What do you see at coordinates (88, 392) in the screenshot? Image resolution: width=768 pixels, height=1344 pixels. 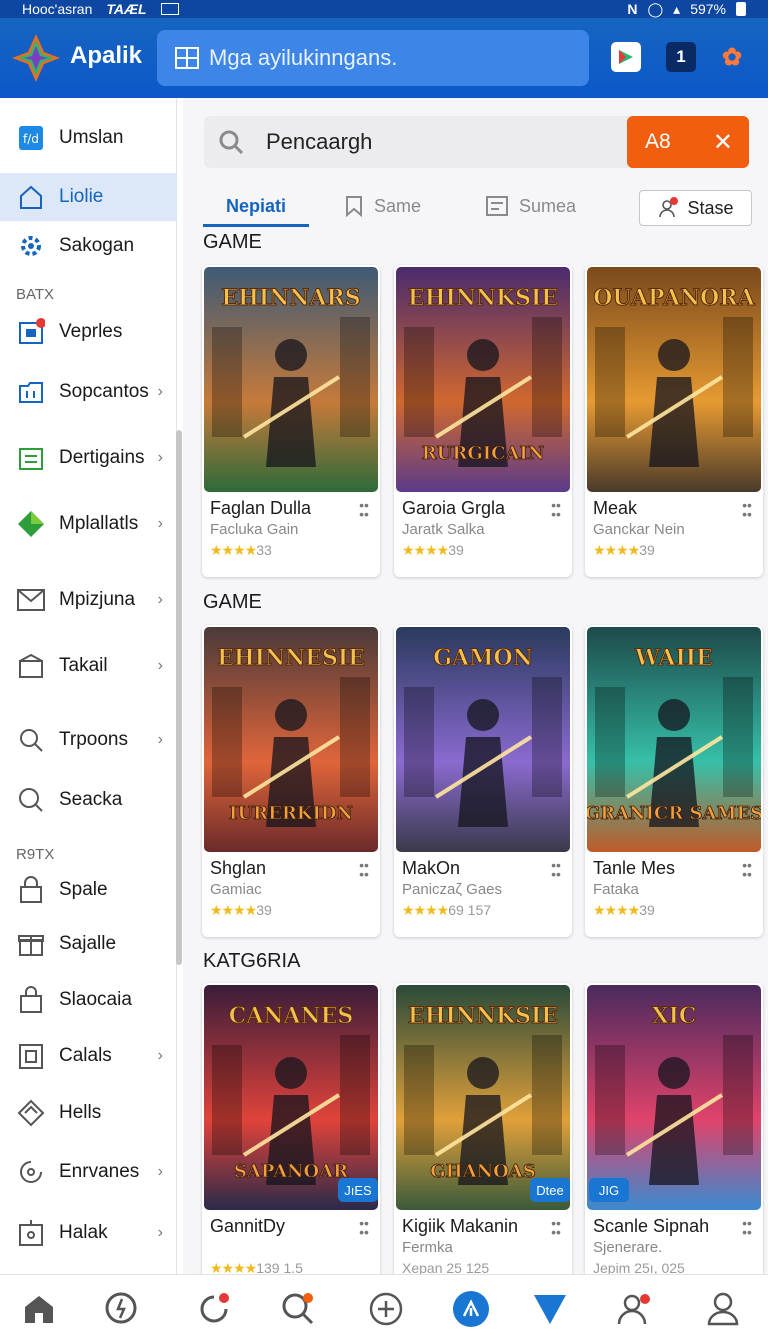 I see `sidebar-item-sopcantos: Sopcantos ›` at bounding box center [88, 392].